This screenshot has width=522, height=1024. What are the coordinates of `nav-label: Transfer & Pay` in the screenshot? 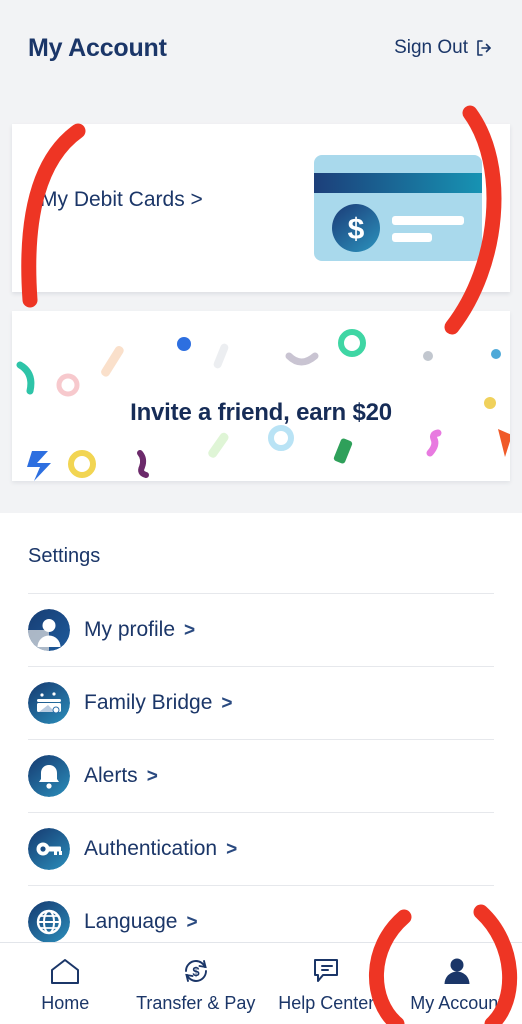 It's located at (196, 1002).